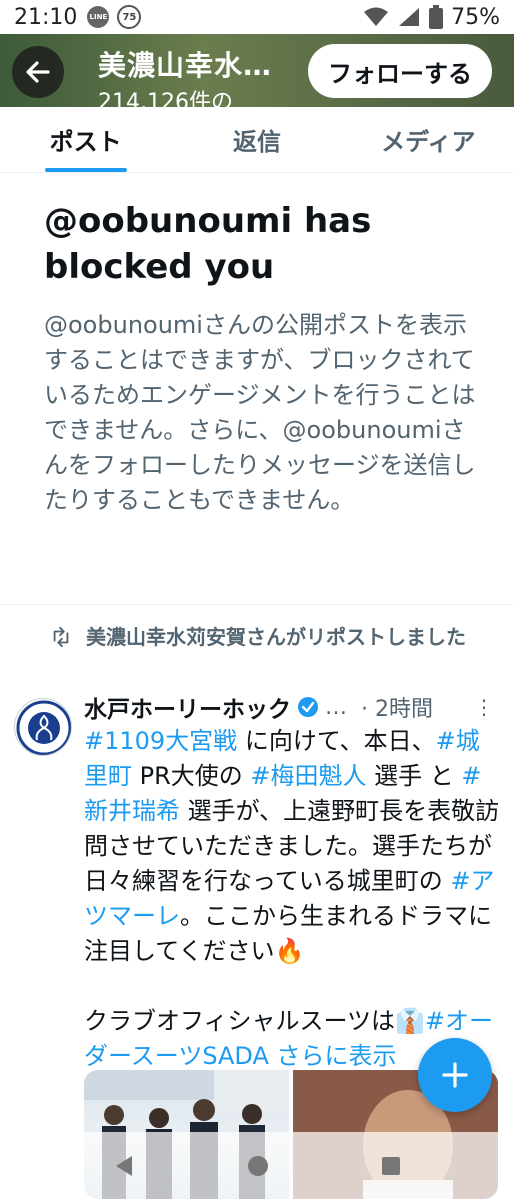  Describe the element at coordinates (397, 707) in the screenshot. I see `tweet-timestamp: · 2時間` at that location.